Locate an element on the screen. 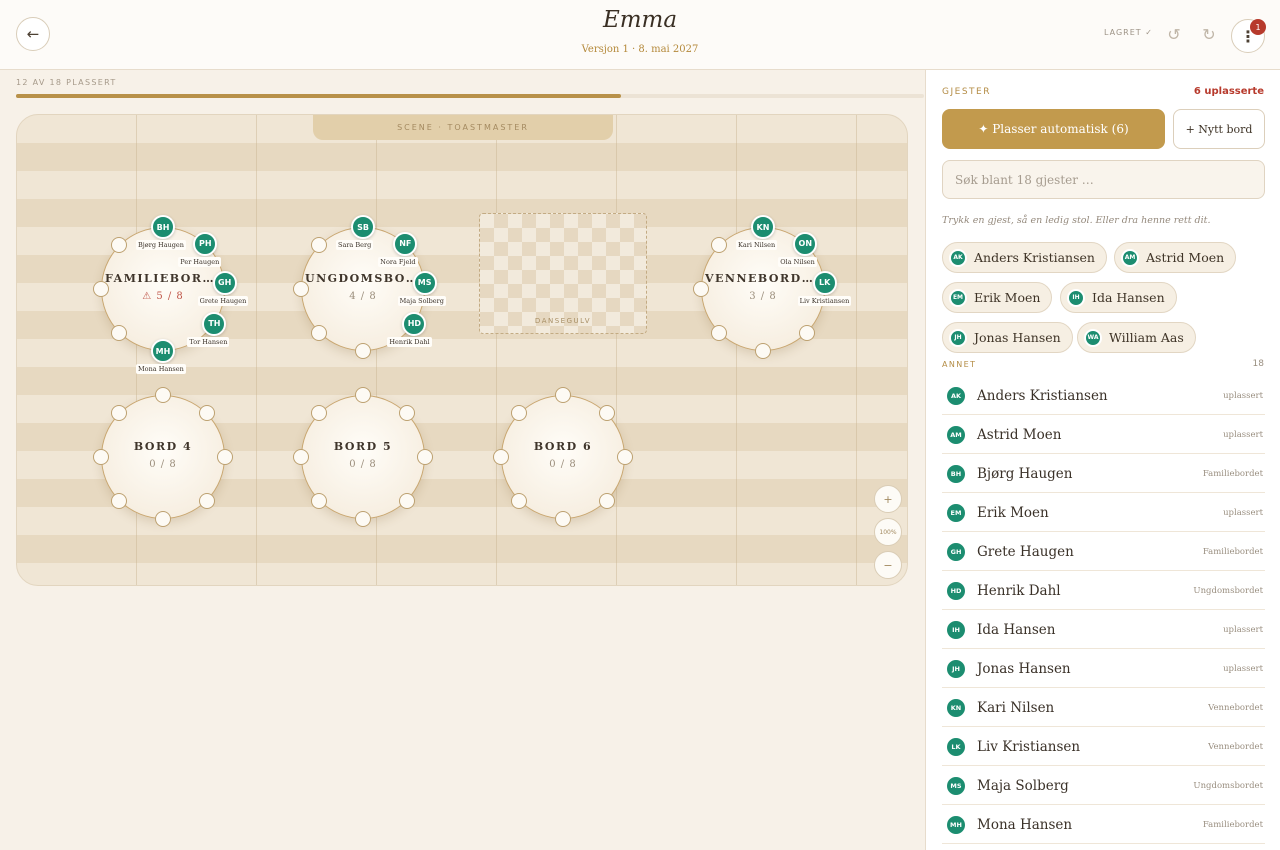 The width and height of the screenshot is (1280, 850). guest-status: uplassert is located at coordinates (1243, 668).